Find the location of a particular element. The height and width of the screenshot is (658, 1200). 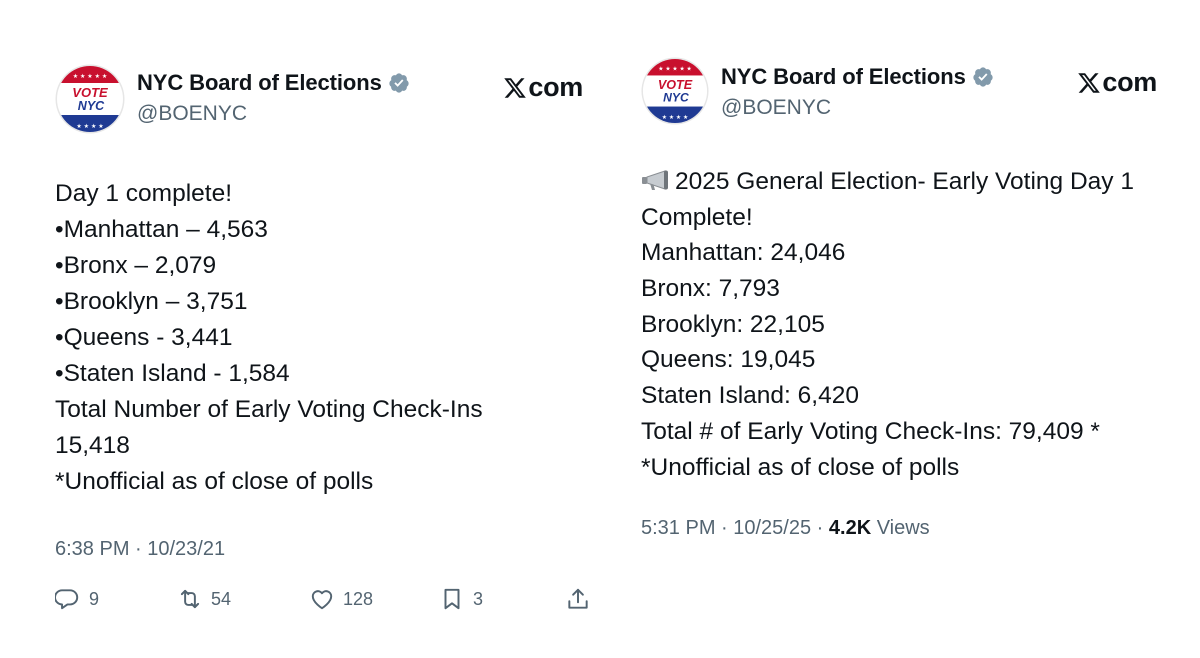

tweet-line: Total Number of Early Voting Check-Ins is located at coordinates (269, 409).